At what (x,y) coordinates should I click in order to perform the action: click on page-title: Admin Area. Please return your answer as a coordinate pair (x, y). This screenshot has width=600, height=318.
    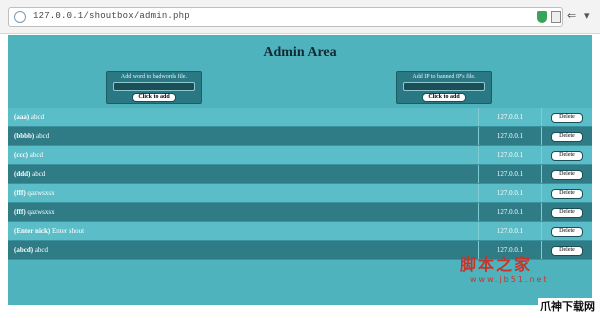
    Looking at the image, I should click on (300, 52).